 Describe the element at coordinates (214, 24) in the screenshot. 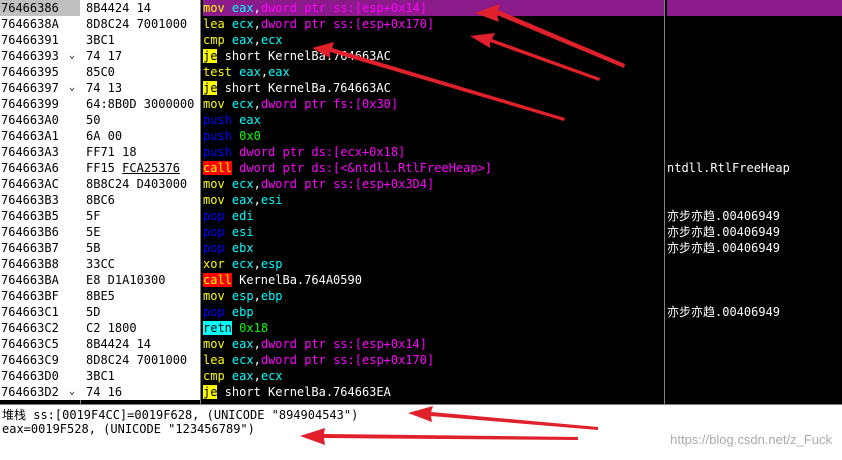

I see `instruction-token: lea` at that location.